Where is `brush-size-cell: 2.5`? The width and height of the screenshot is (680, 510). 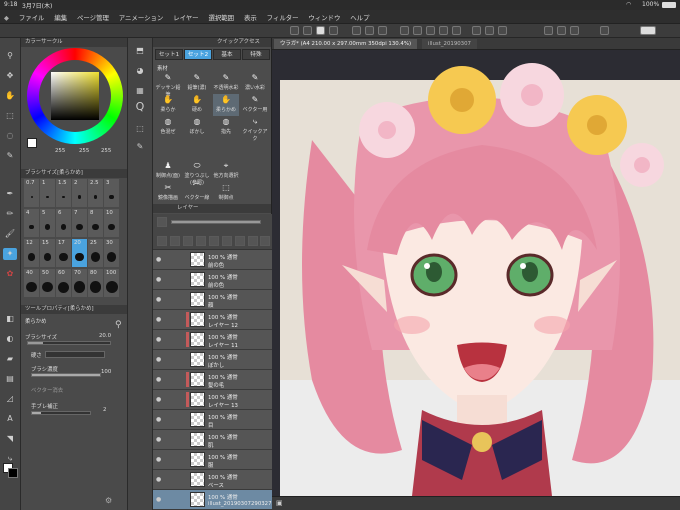
brush-size-cell: 2.5 is located at coordinates (95, 193).